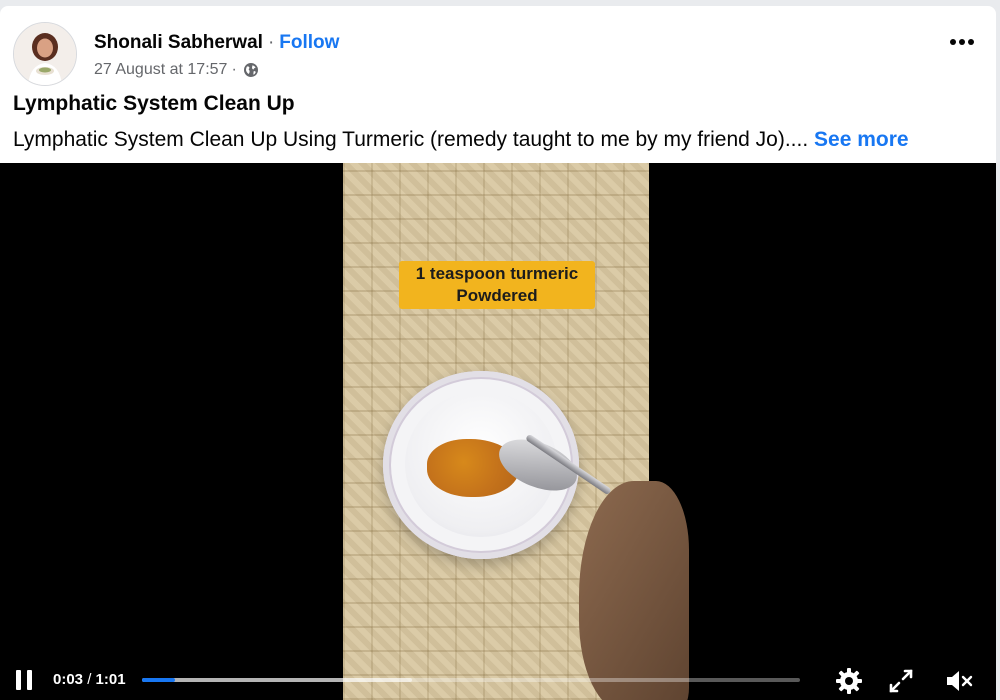  I want to click on fullscreen-icon, so click(901, 681).